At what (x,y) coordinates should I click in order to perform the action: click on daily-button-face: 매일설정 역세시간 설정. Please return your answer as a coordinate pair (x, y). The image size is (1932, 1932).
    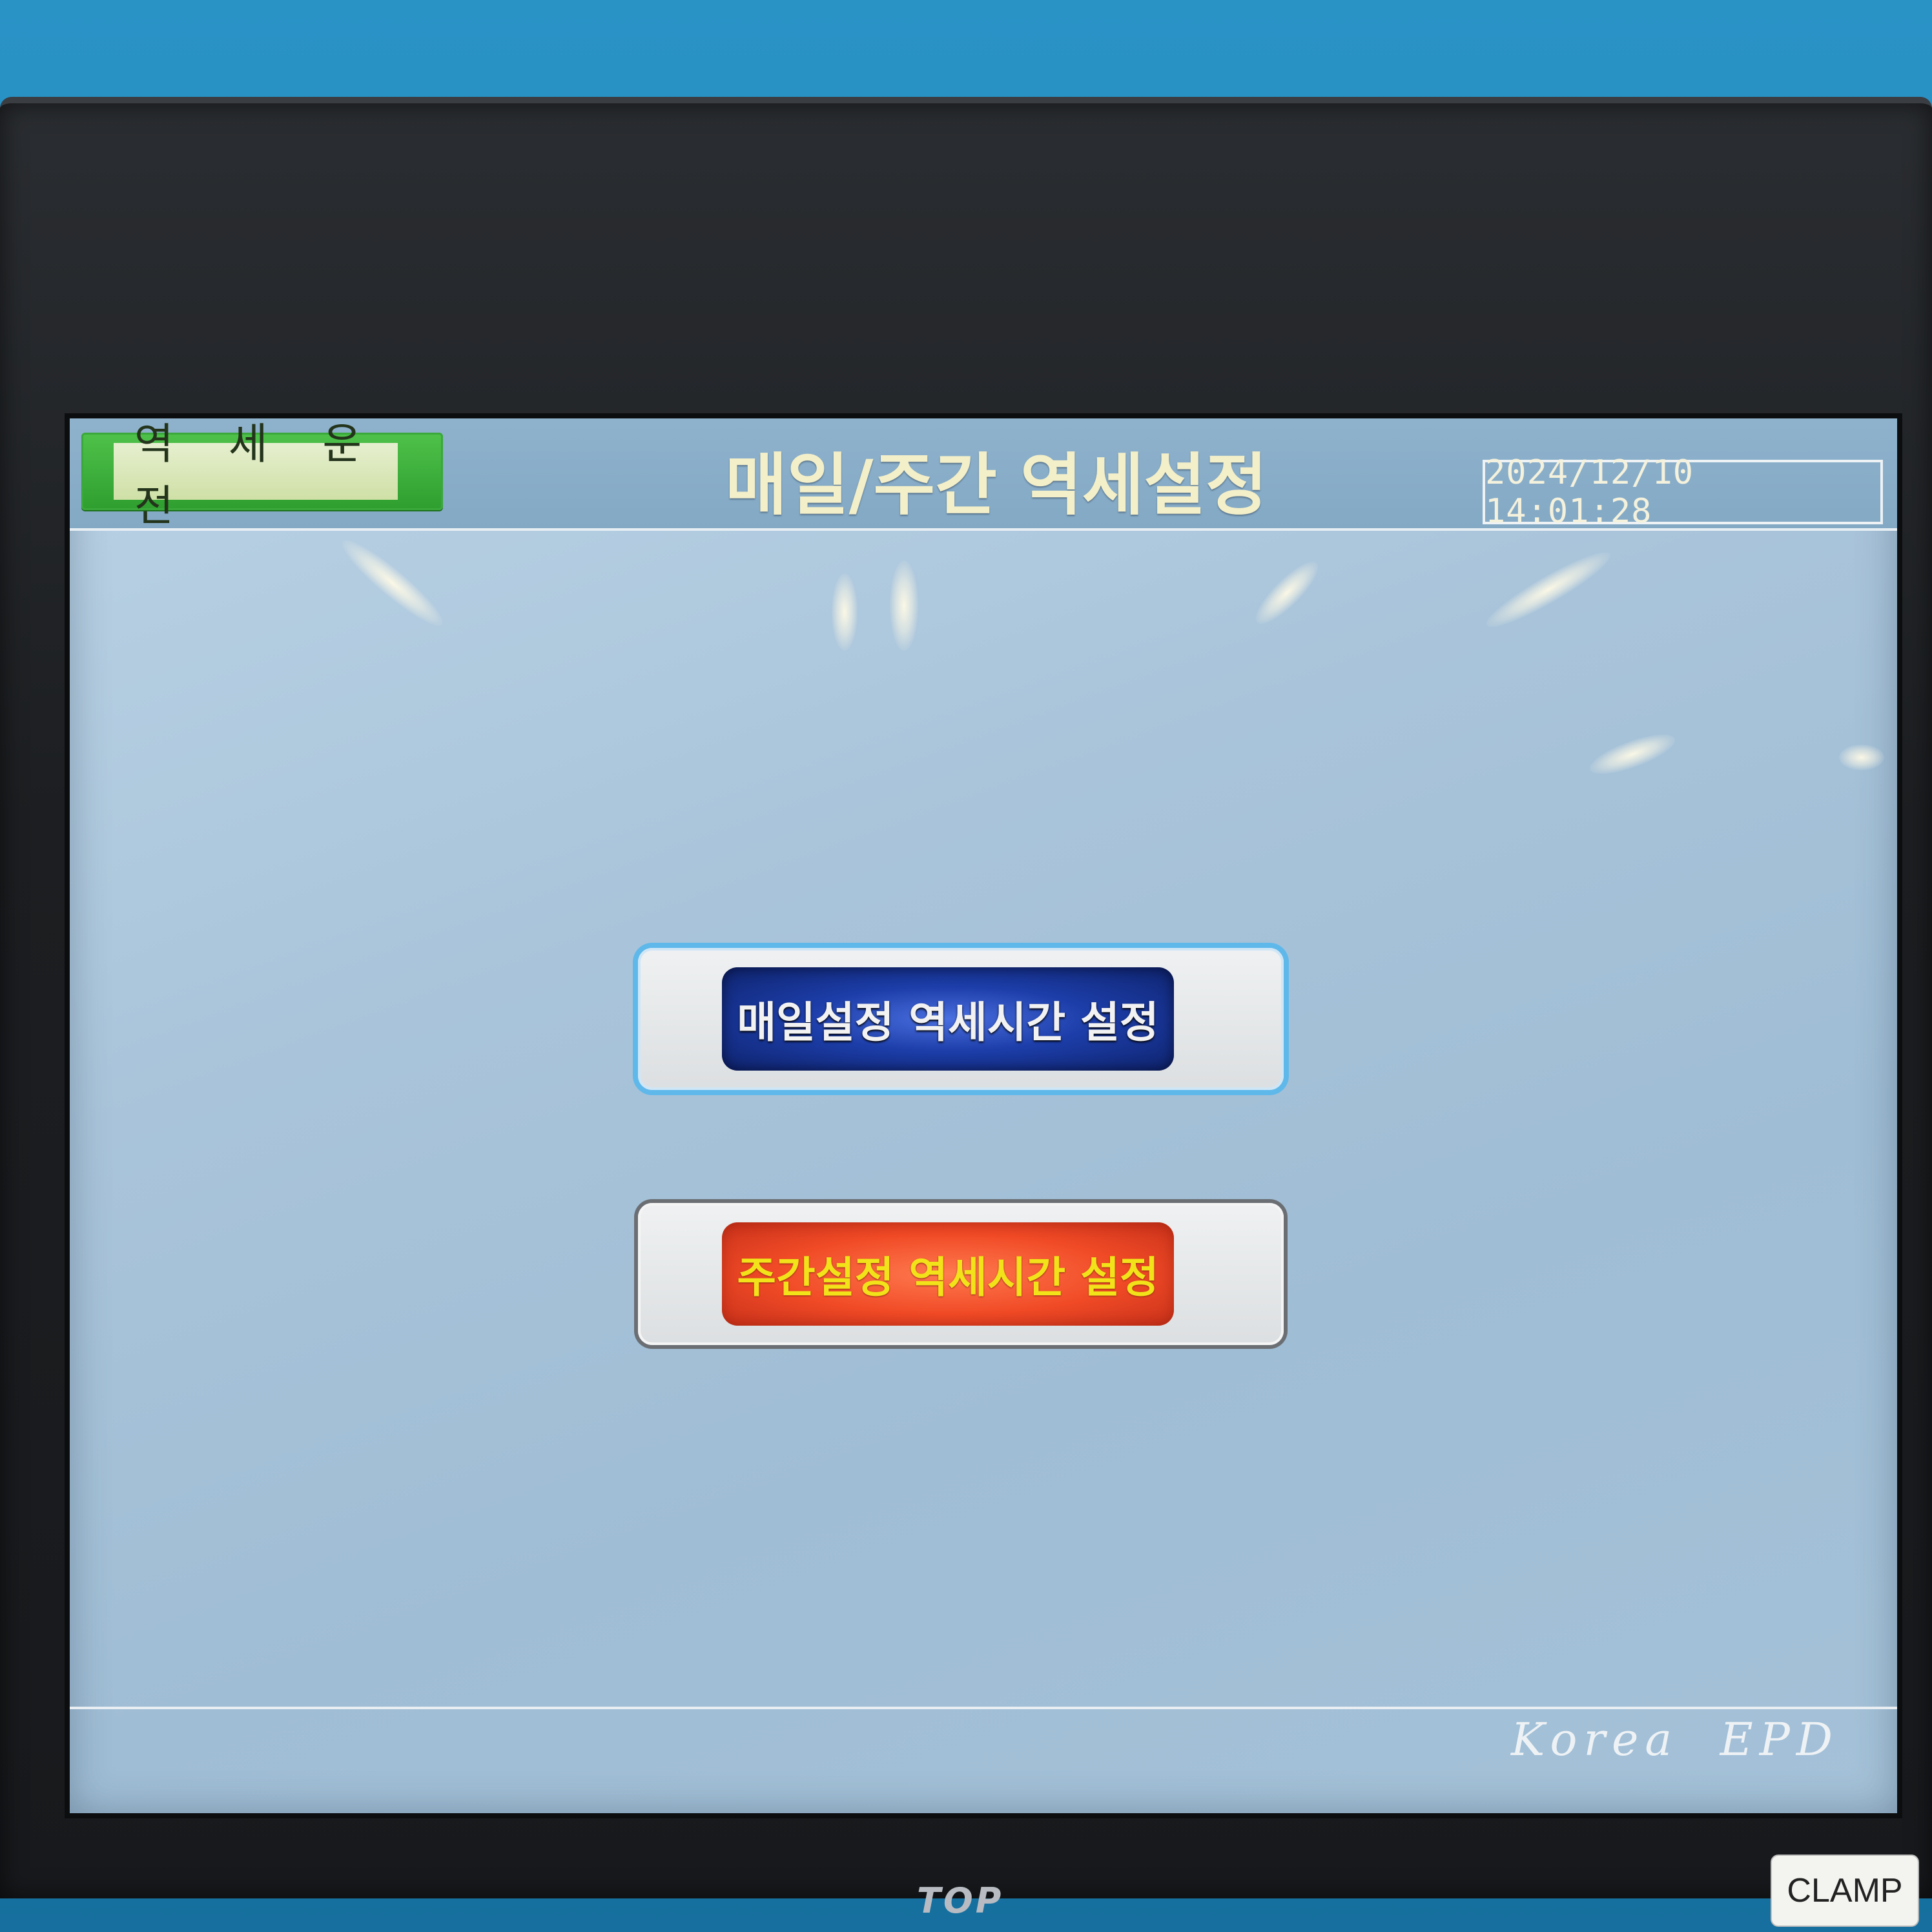
    Looking at the image, I should click on (948, 1019).